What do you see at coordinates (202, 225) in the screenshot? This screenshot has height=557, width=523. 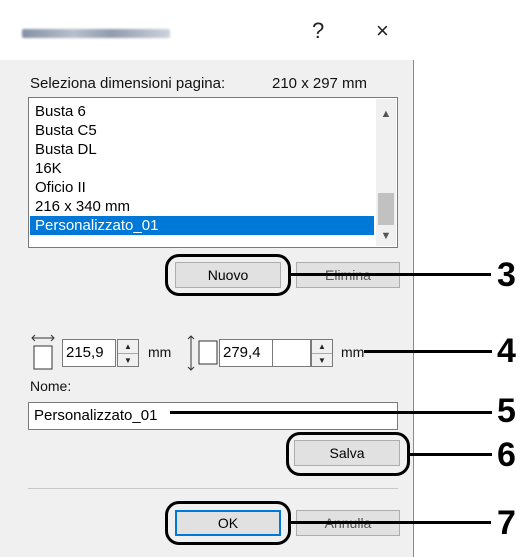 I see `list-item-selected: Personalizzato_01` at bounding box center [202, 225].